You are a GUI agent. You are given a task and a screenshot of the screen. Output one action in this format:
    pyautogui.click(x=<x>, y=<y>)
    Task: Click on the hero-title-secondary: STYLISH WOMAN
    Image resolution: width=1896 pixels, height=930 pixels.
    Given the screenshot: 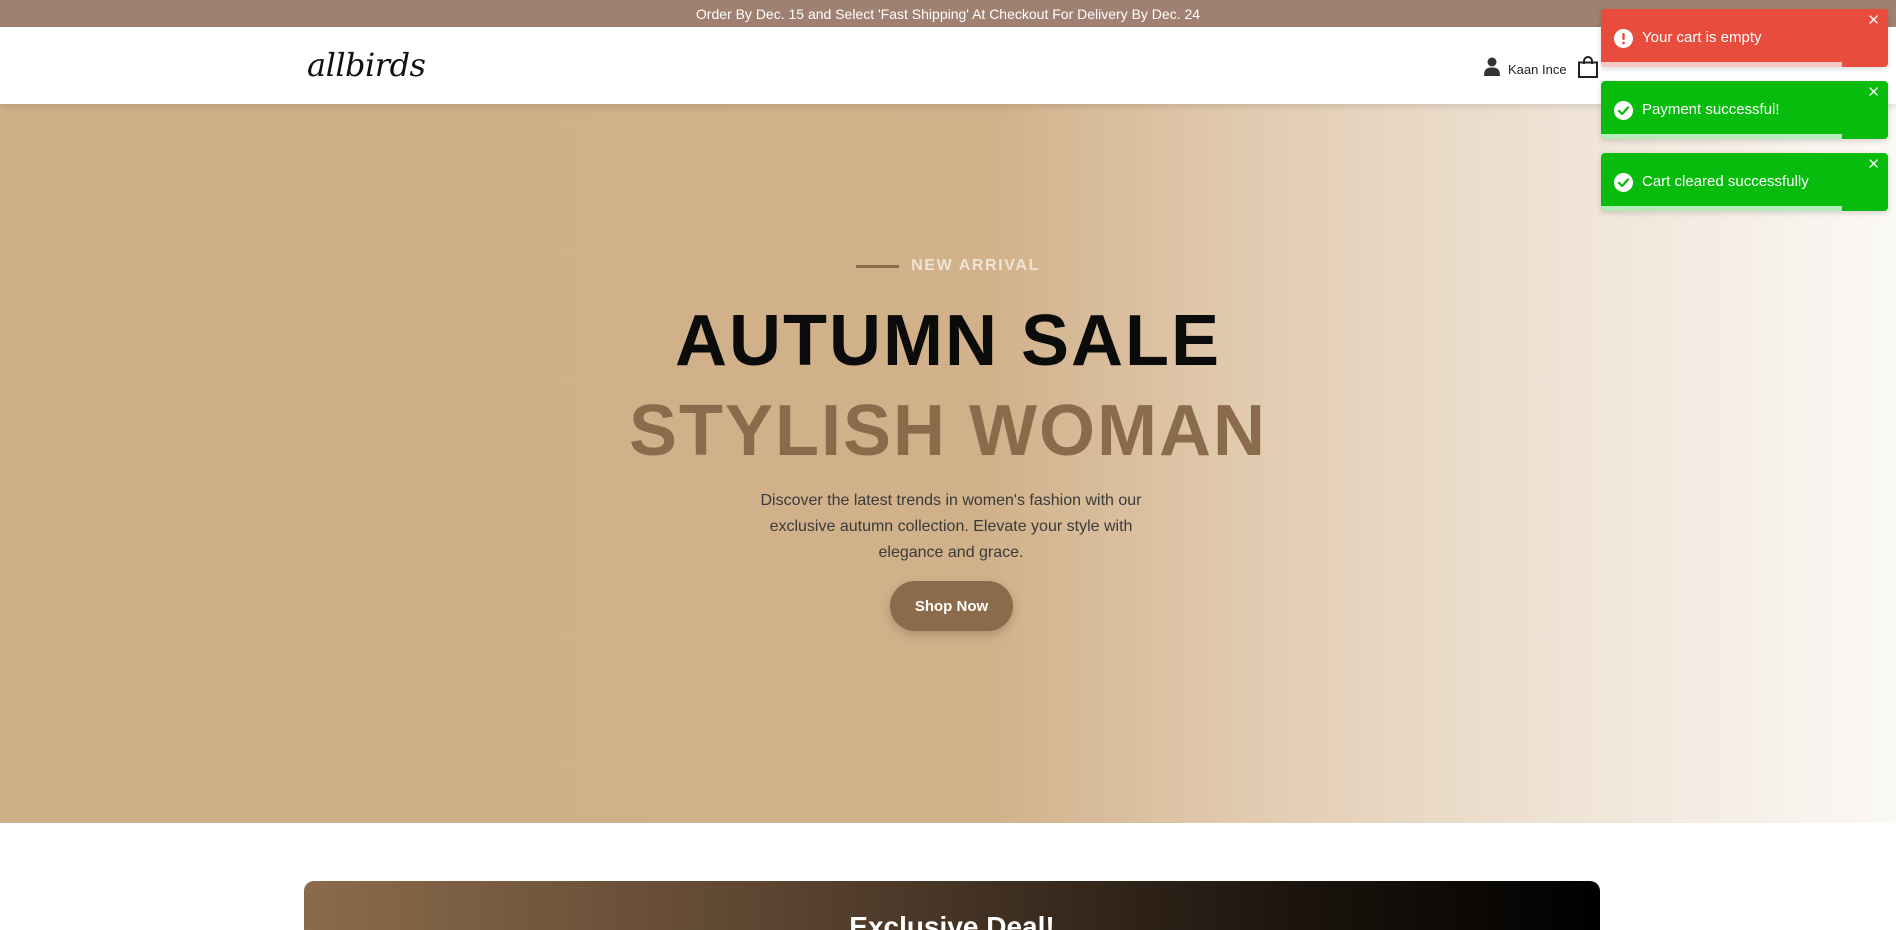 What is the action you would take?
    pyautogui.click(x=948, y=431)
    